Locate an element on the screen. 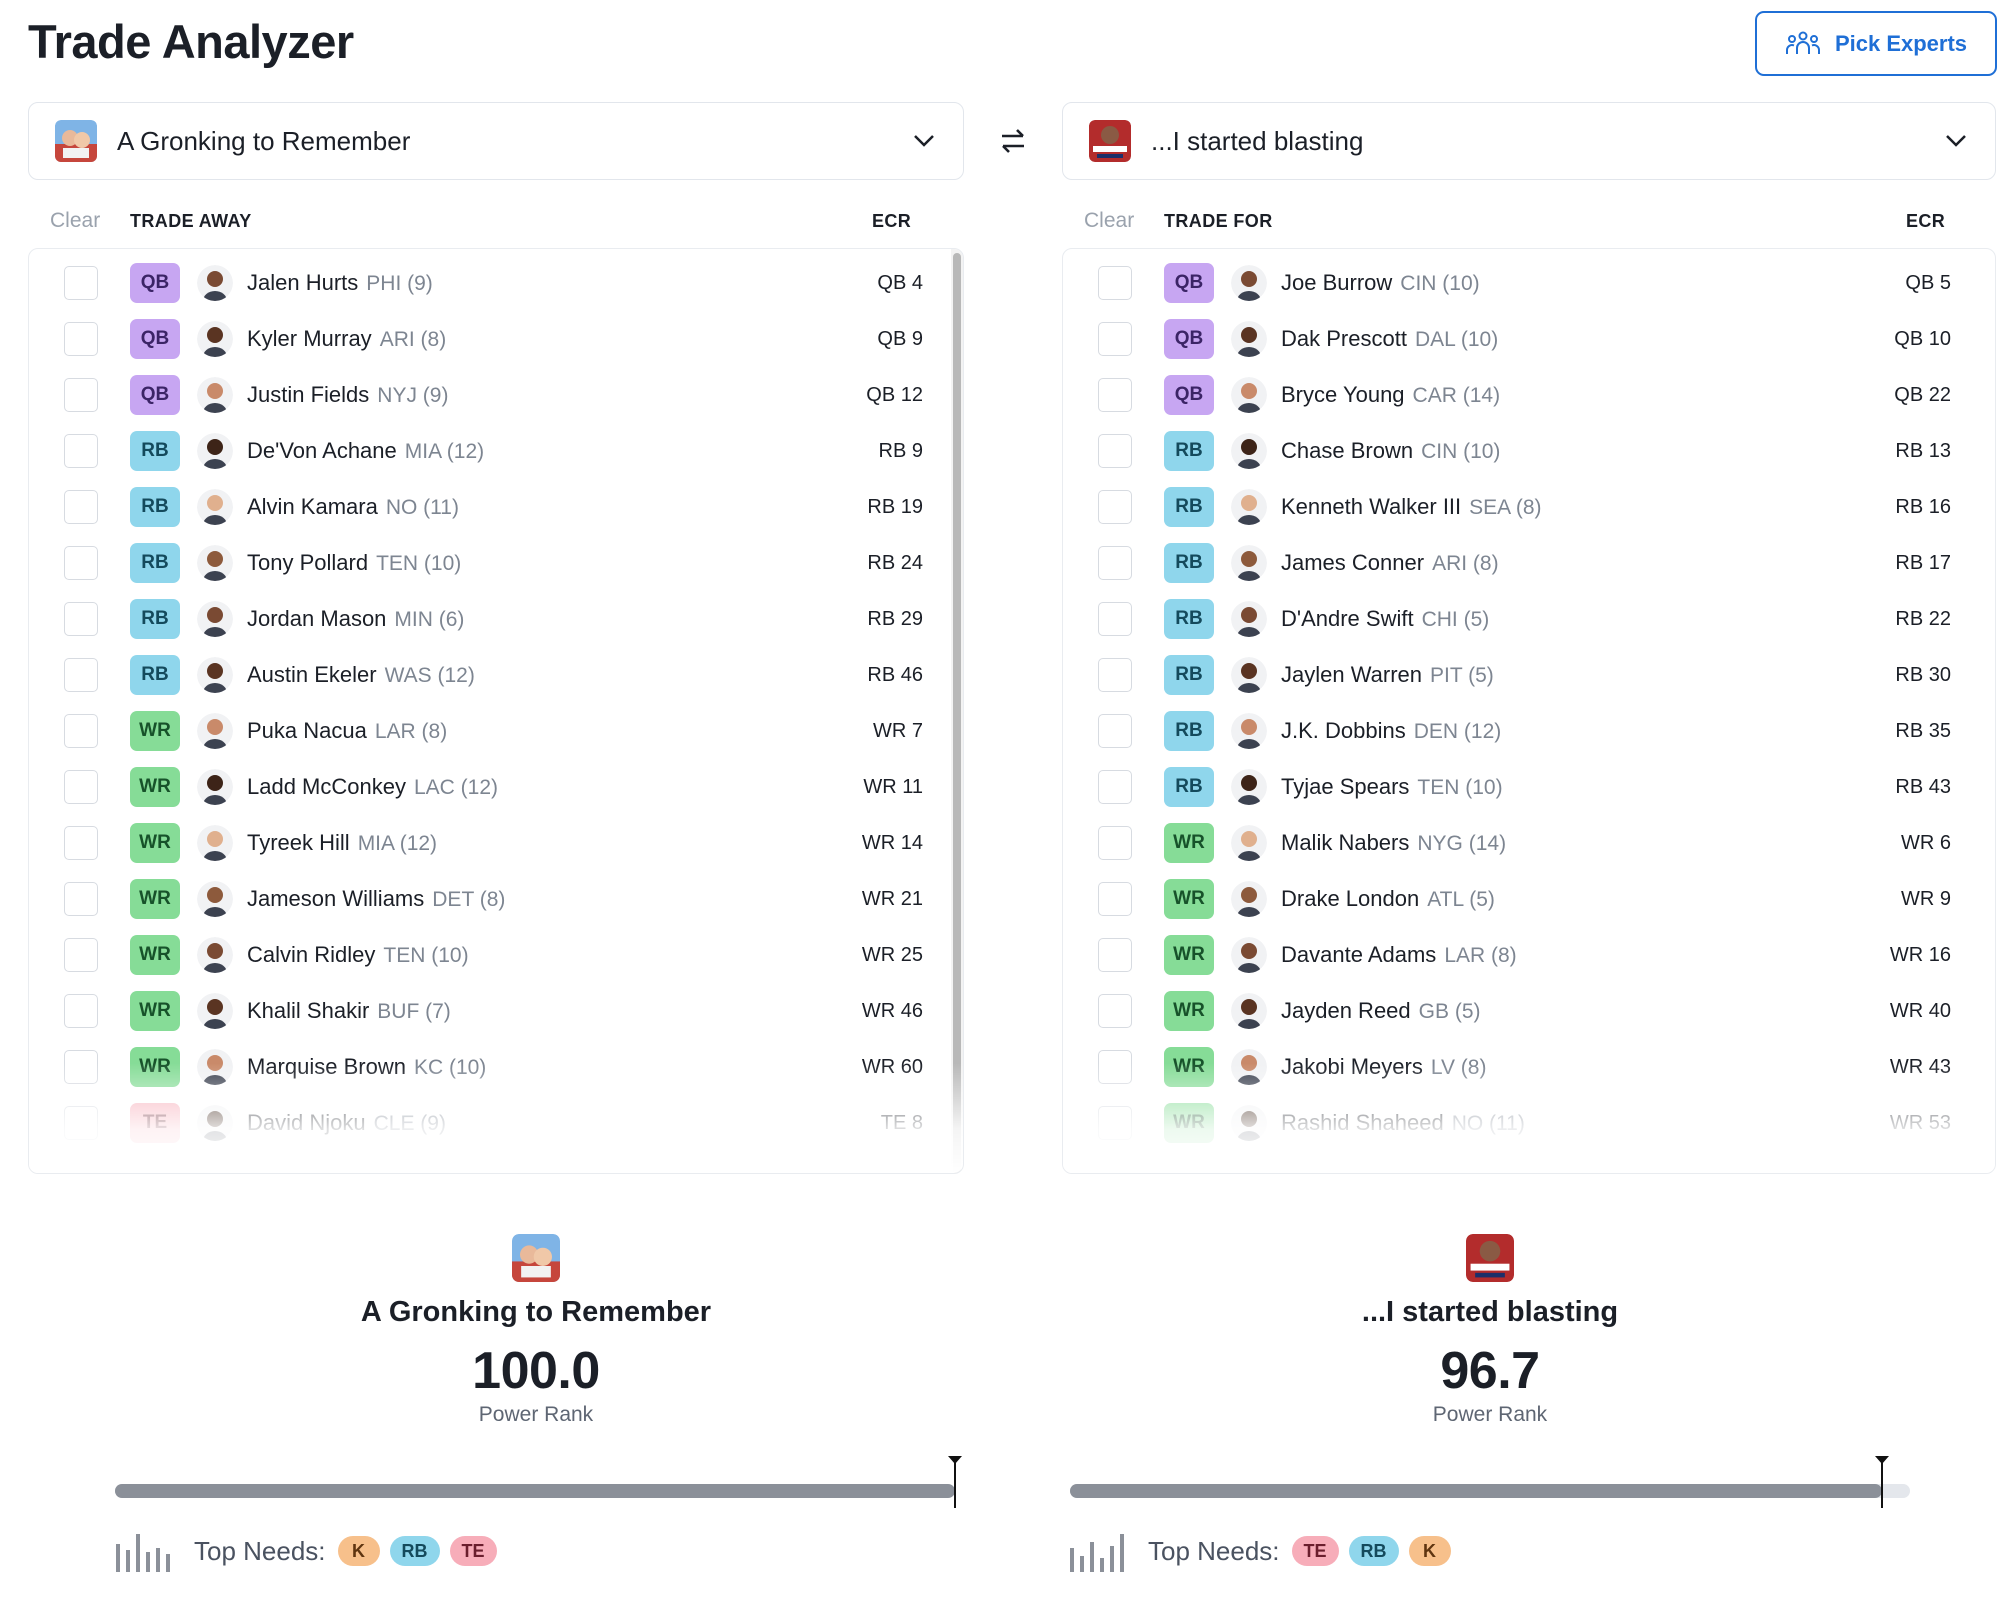  player-row: WR Khalil Shakir BUF (7) WR 46 is located at coordinates (496, 1011).